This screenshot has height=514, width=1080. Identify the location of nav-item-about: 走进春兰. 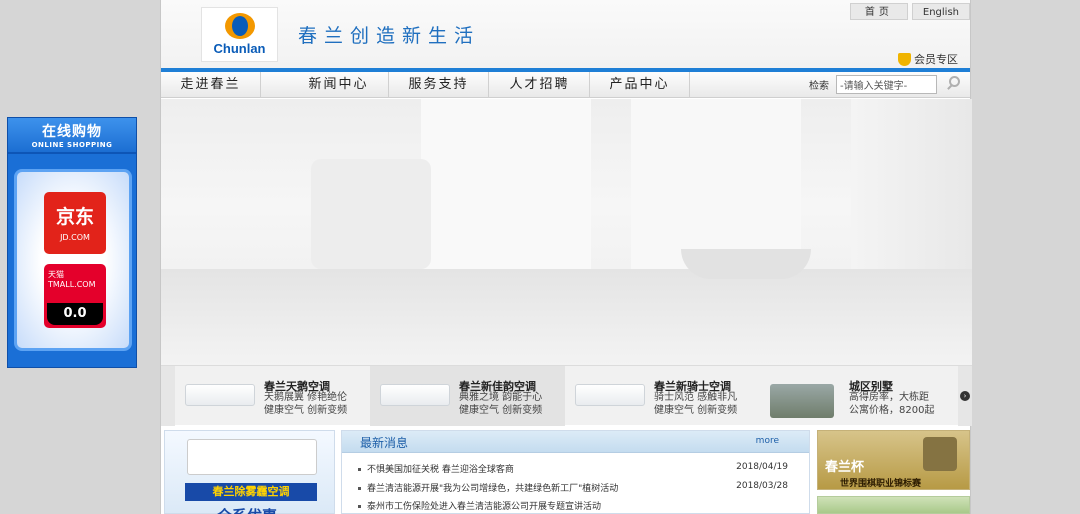
(211, 85).